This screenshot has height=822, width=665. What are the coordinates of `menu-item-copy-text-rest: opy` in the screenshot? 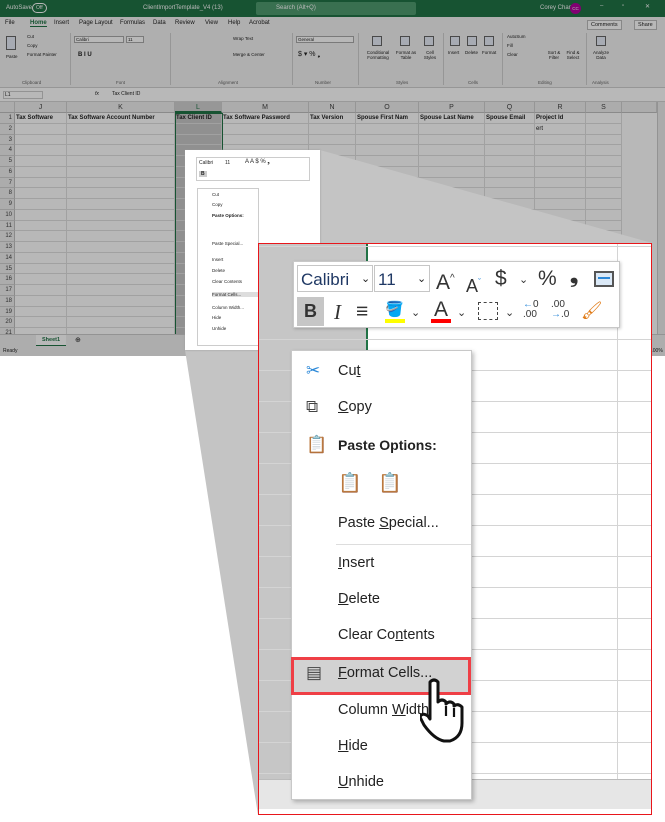 It's located at (360, 407).